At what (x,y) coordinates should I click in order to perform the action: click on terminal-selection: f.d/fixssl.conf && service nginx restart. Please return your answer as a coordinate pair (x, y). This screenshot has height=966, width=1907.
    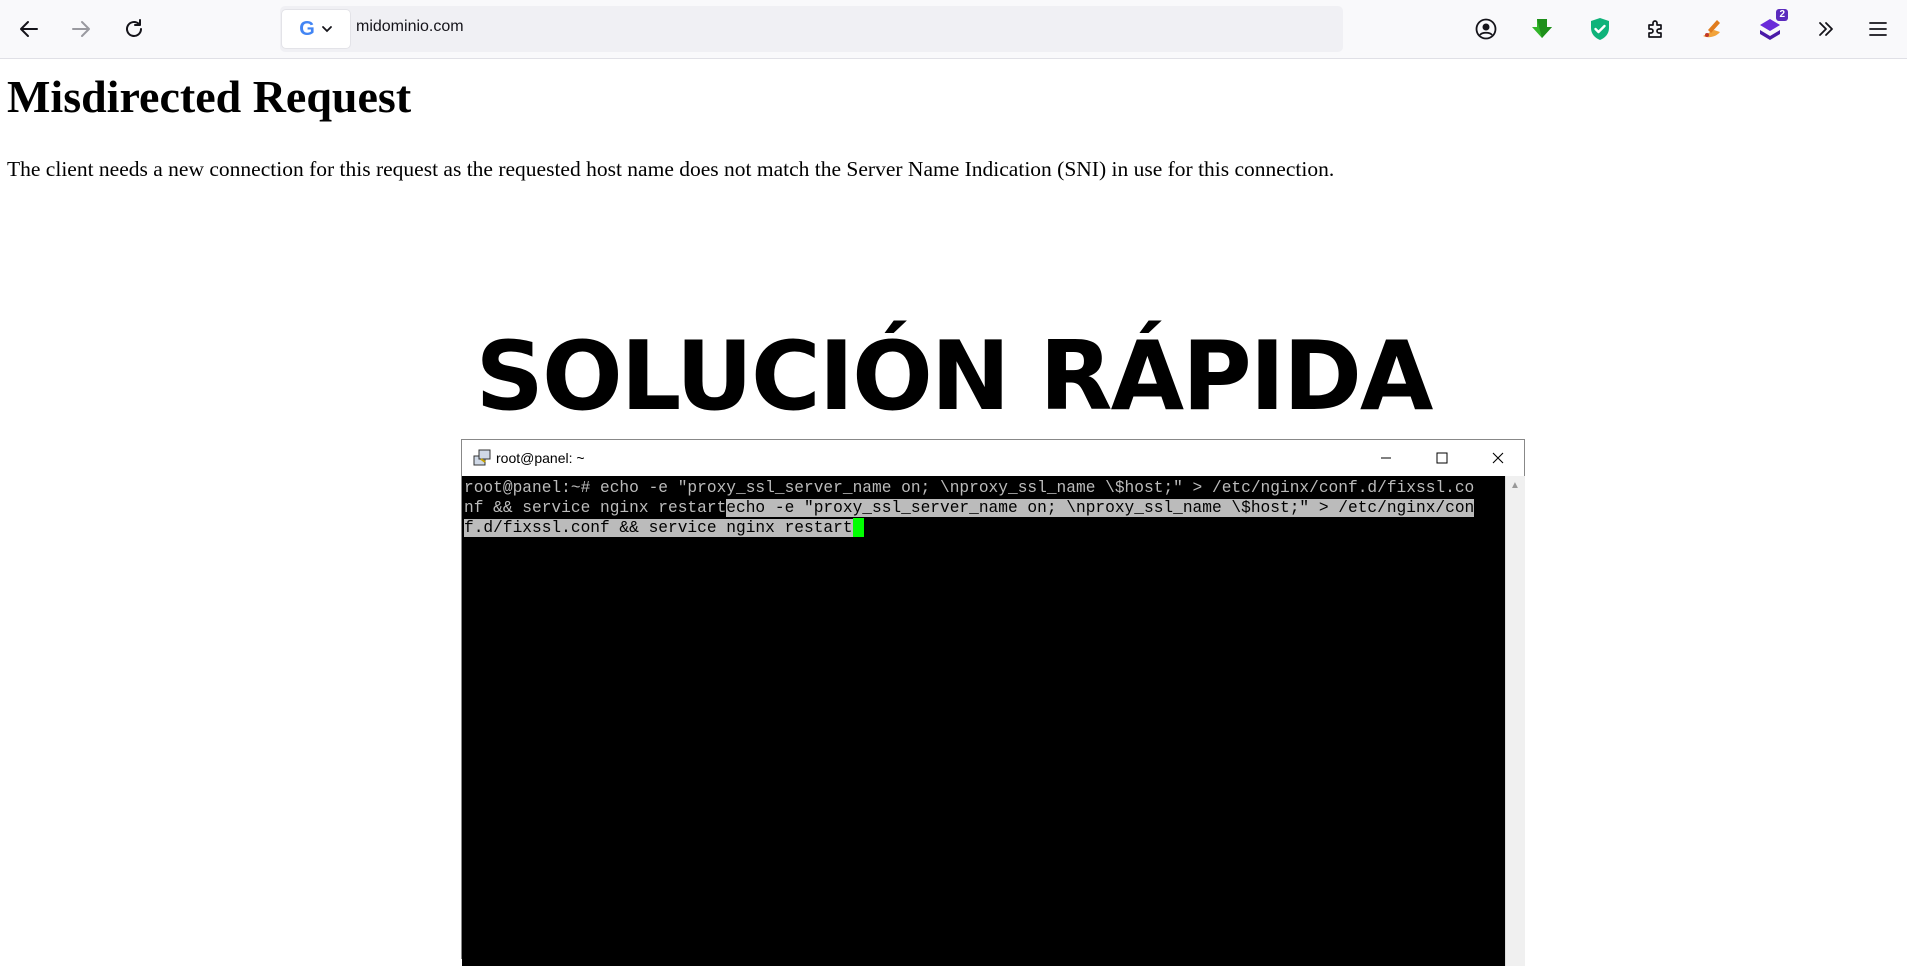
    Looking at the image, I should click on (658, 528).